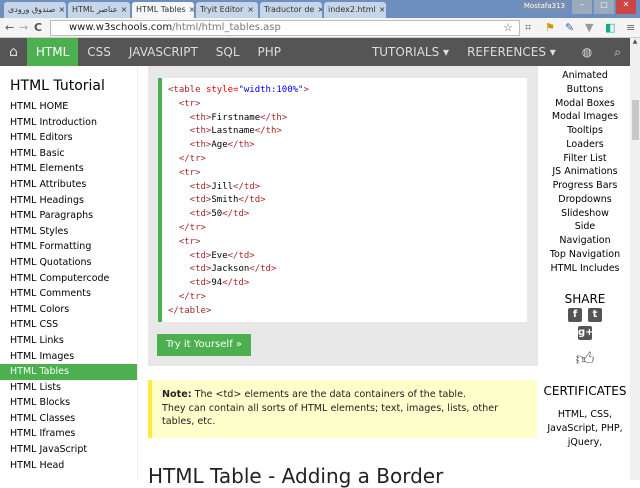 Image resolution: width=640 pixels, height=488 pixels. Describe the element at coordinates (68, 201) in the screenshot. I see `sidebar-item: HTML Headings` at that location.